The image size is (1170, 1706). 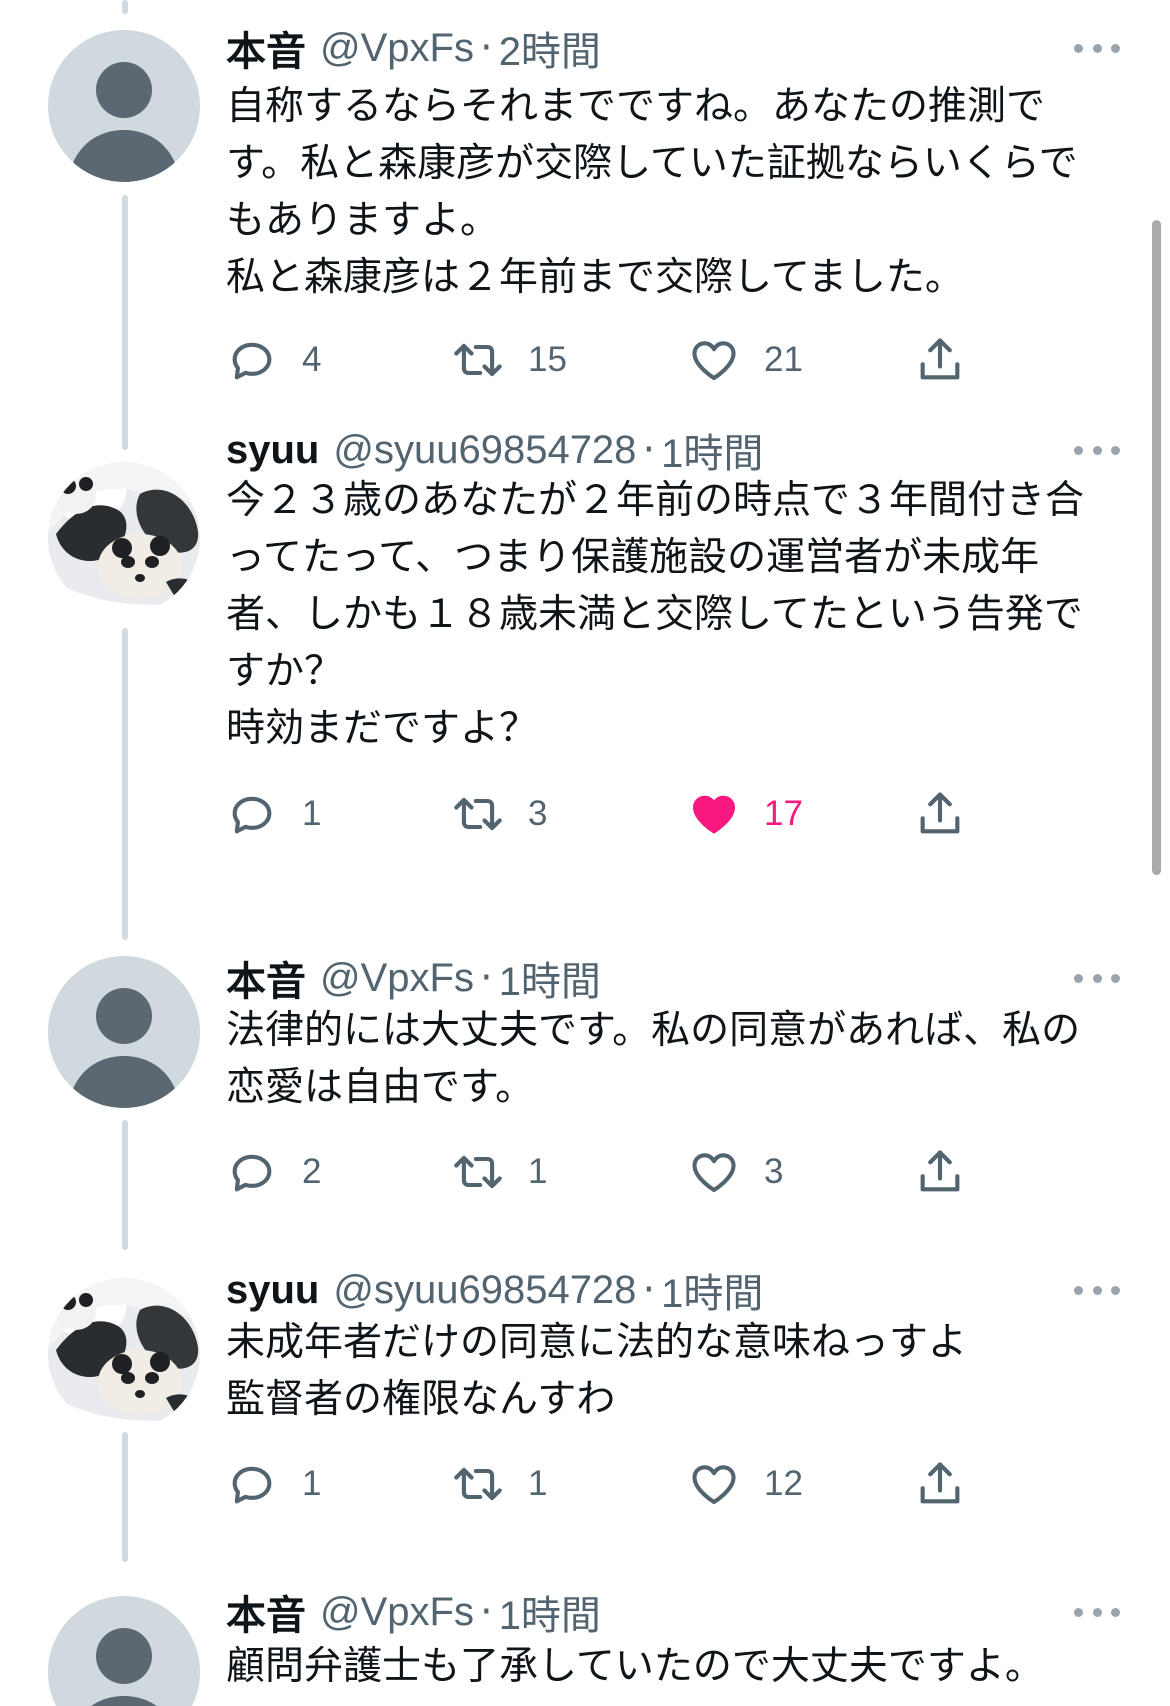 I want to click on retweet-button: 15, so click(x=509, y=360).